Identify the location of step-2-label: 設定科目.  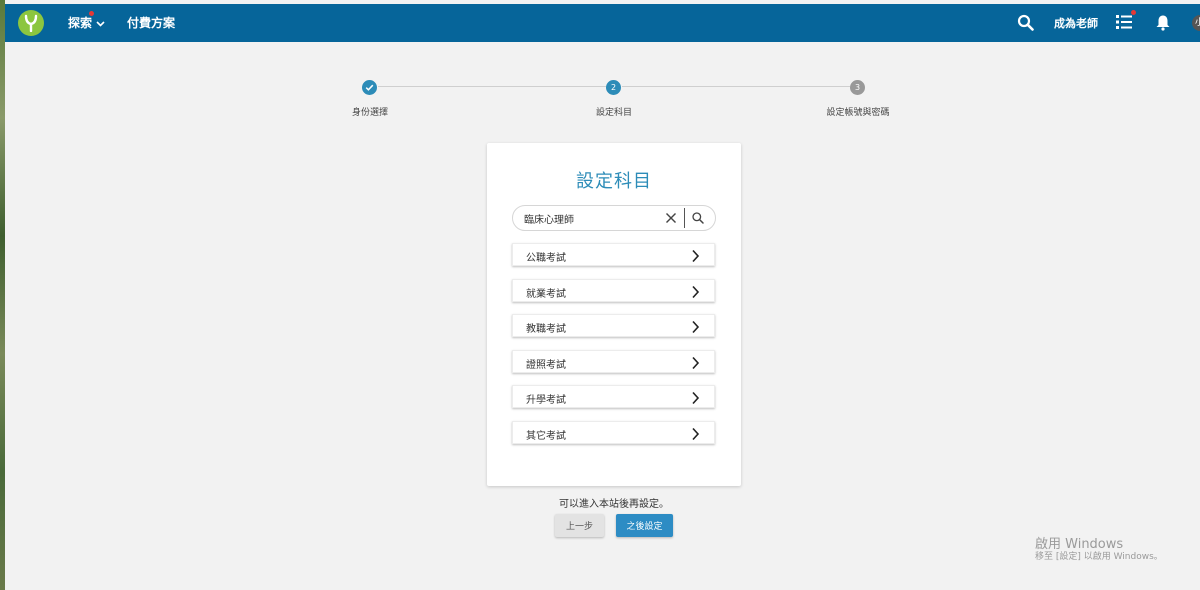
(613, 113).